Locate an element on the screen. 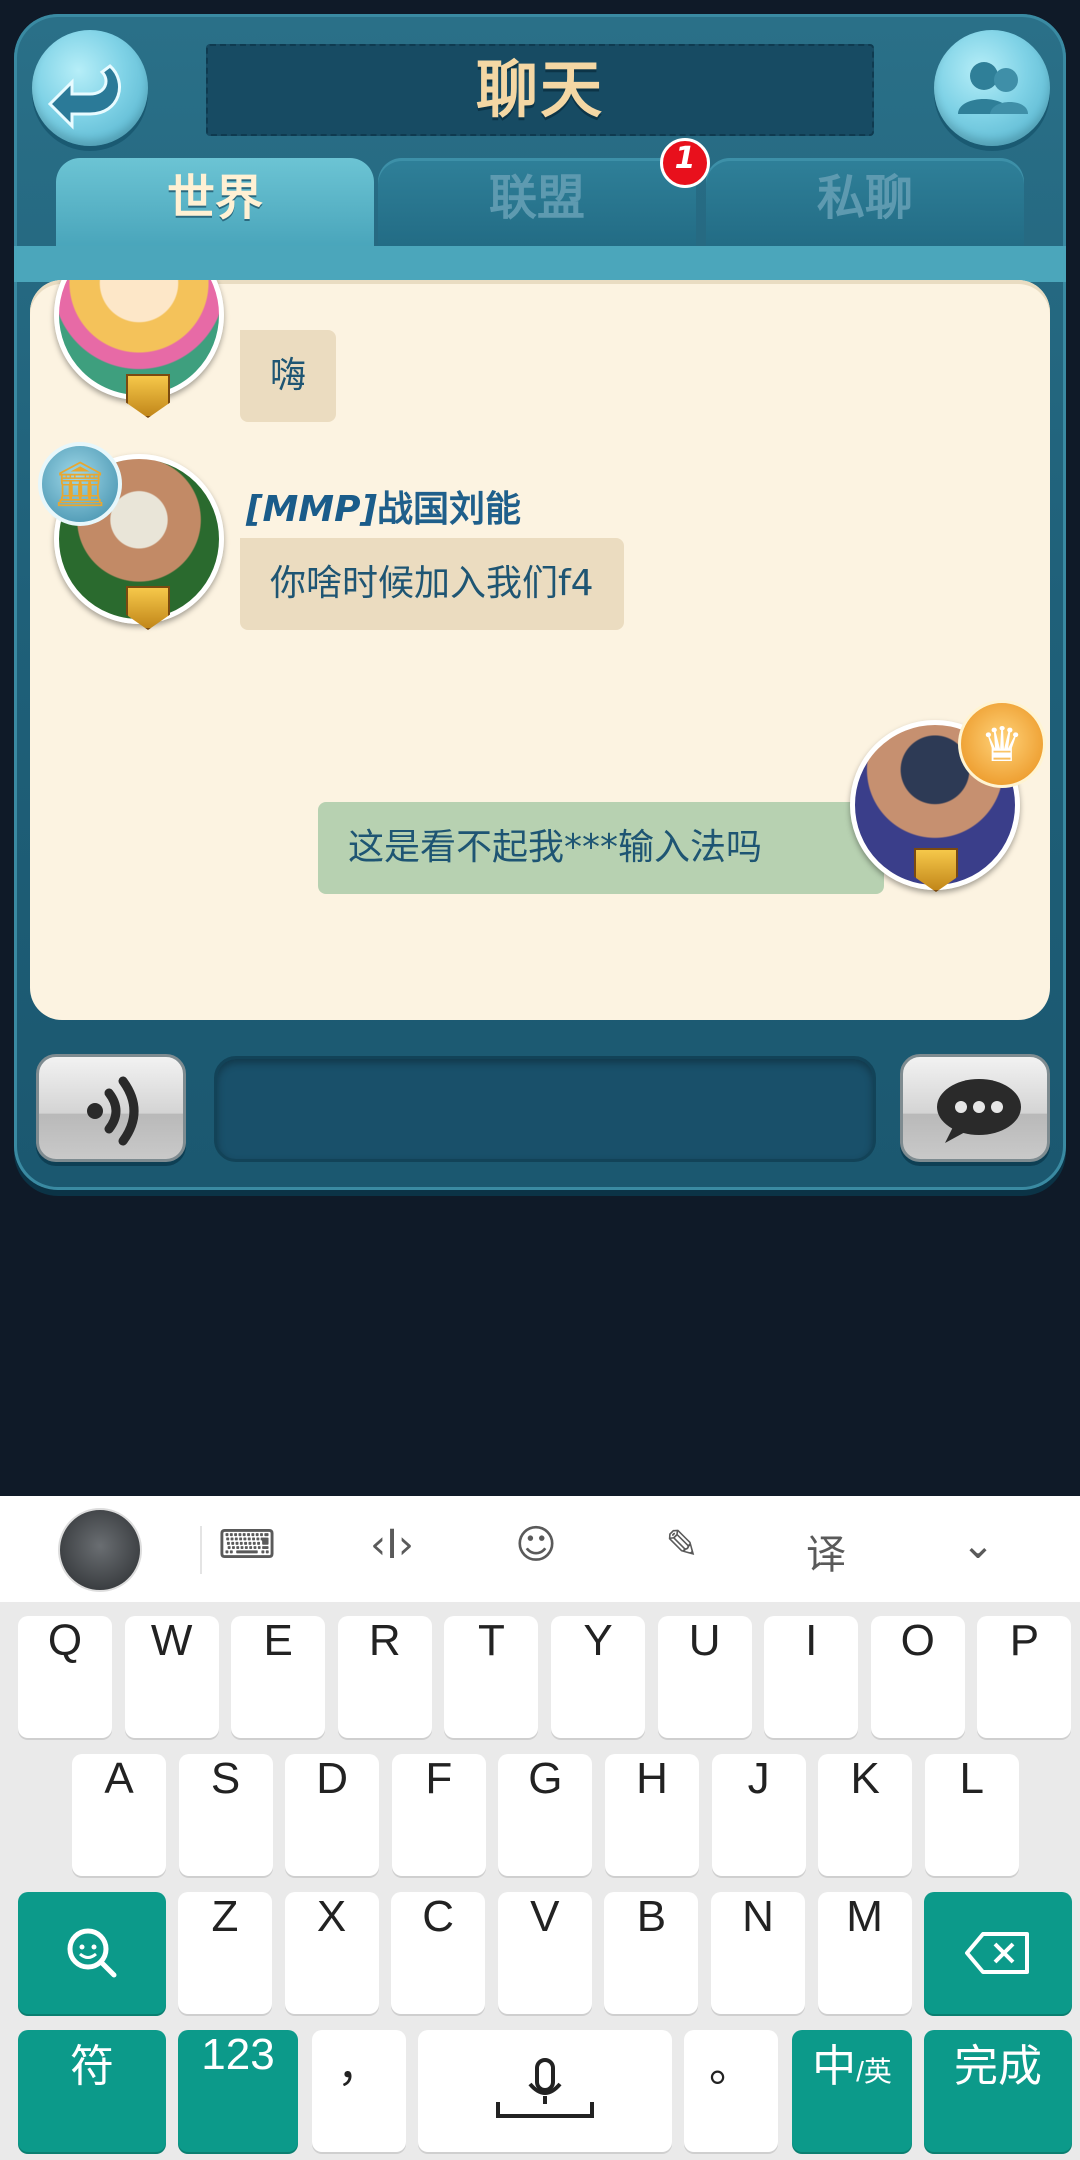 This screenshot has width=1080, height=2160. backspace-icon is located at coordinates (997, 1953).